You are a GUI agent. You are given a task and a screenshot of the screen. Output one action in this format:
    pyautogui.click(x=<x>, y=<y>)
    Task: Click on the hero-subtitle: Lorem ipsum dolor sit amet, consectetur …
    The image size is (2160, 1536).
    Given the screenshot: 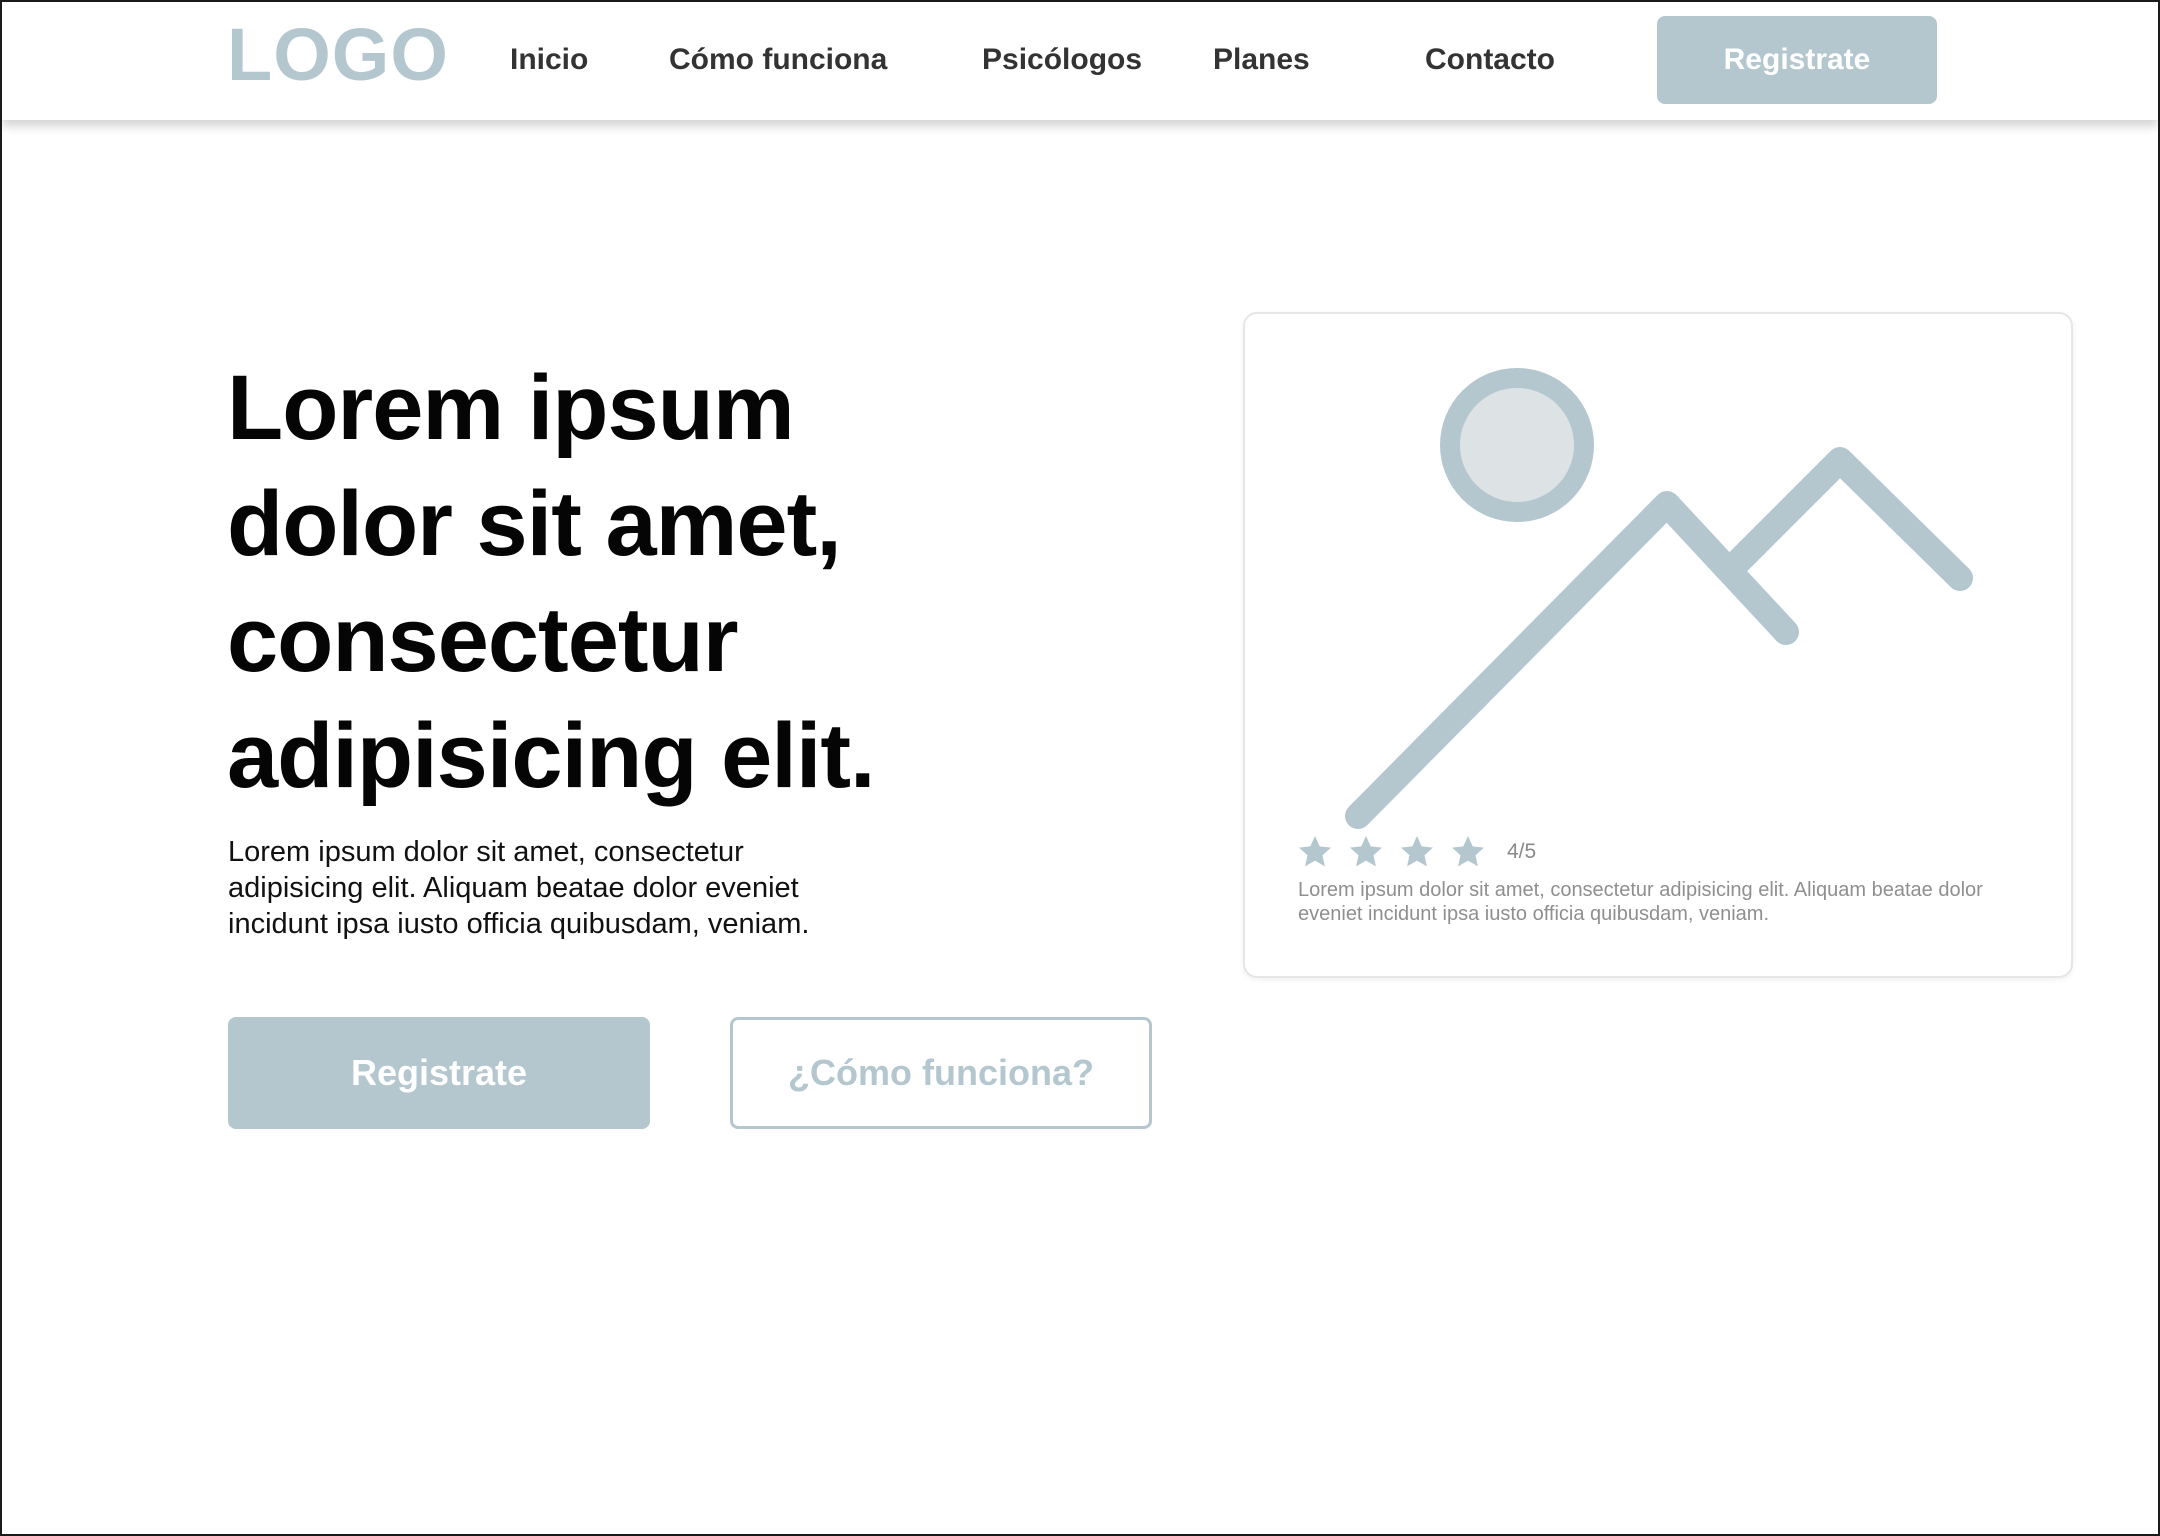 What is the action you would take?
    pyautogui.click(x=519, y=888)
    